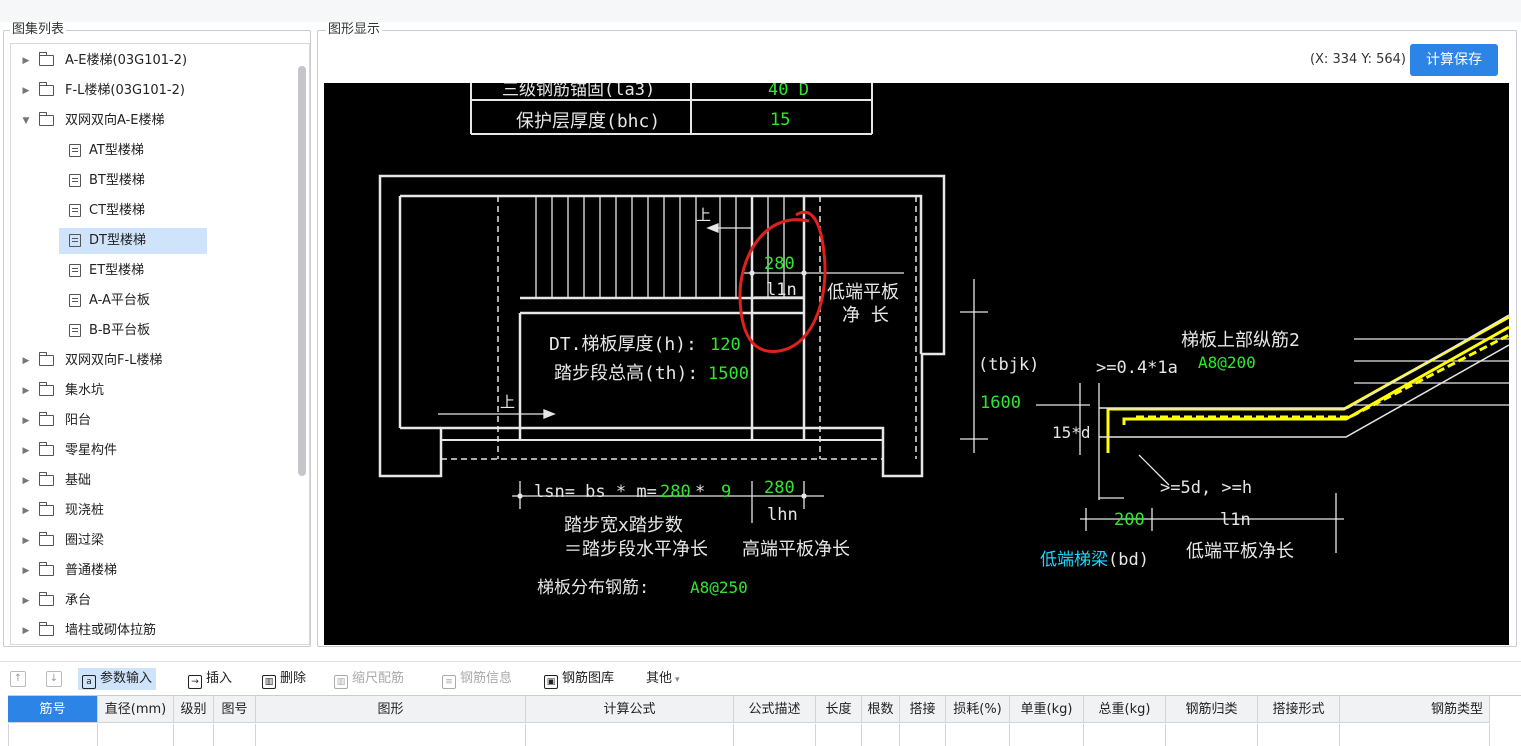 Image resolution: width=1521 pixels, height=746 pixels. I want to click on tree-item-label: DT型楼梯, so click(117, 240).